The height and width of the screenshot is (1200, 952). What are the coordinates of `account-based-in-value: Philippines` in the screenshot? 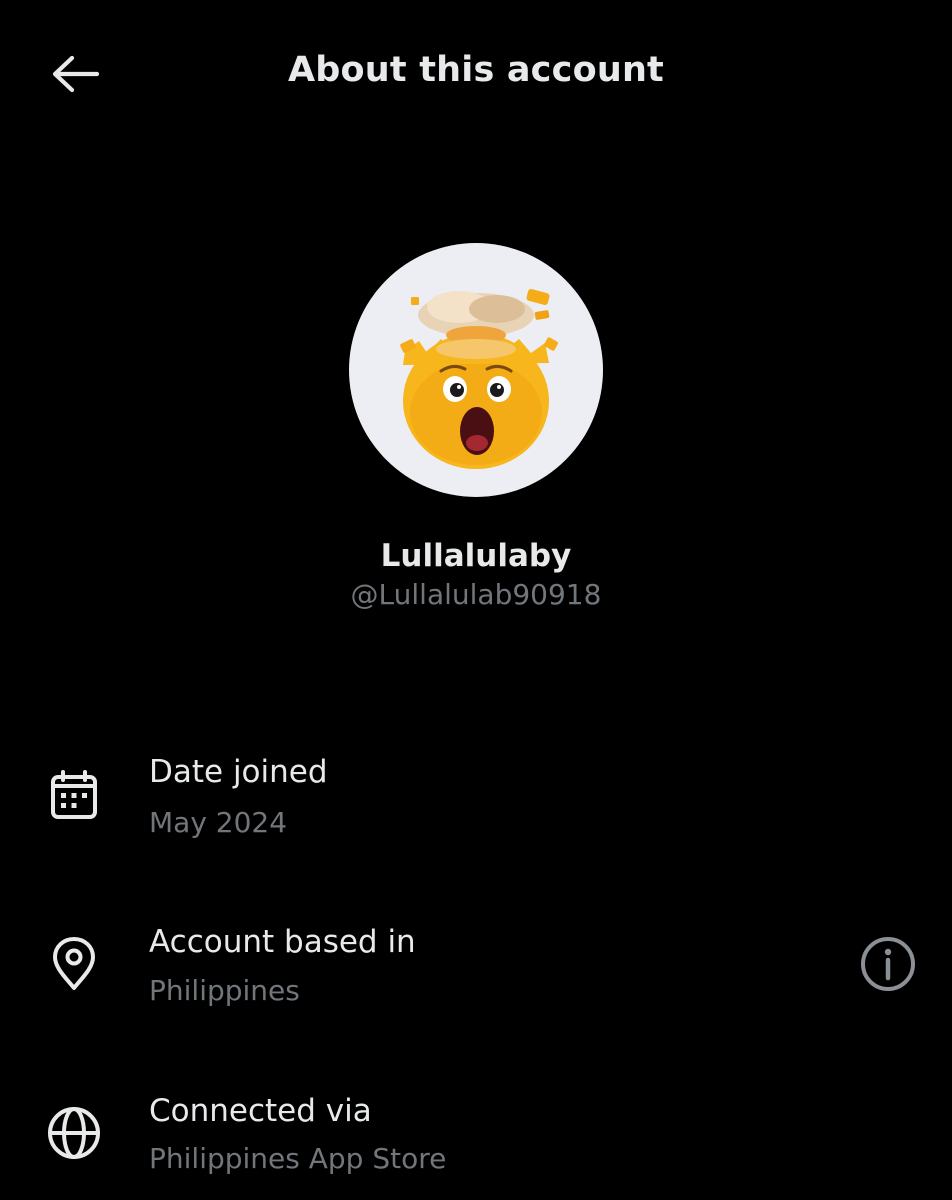 It's located at (224, 990).